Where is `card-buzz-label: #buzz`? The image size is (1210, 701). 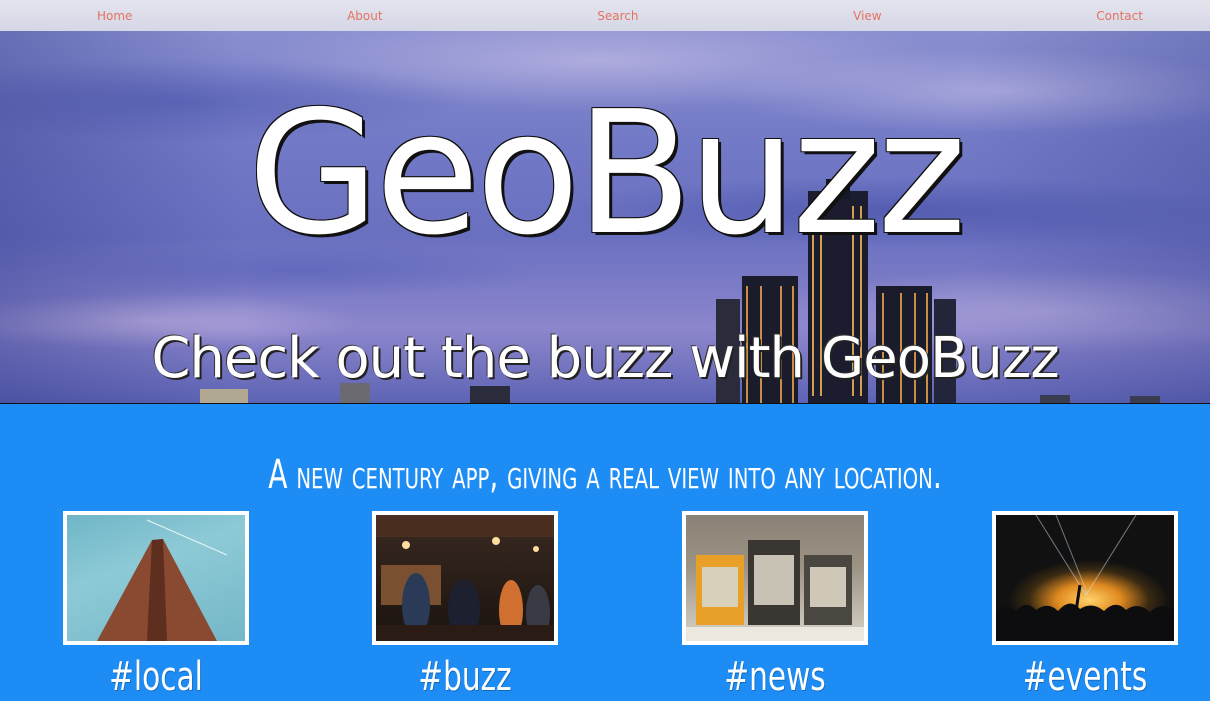
card-buzz-label: #buzz is located at coordinates (465, 677).